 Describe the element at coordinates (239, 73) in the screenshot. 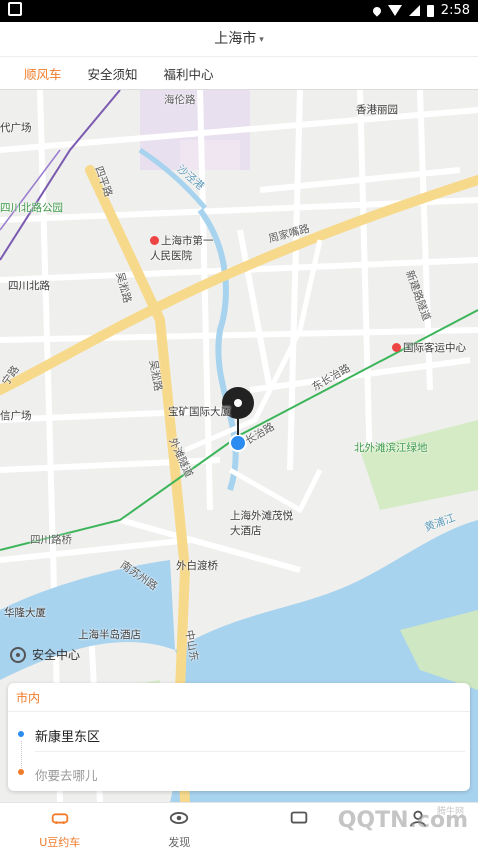

I see `top-tabs: 顺风车 安全须知 福利中心` at that location.